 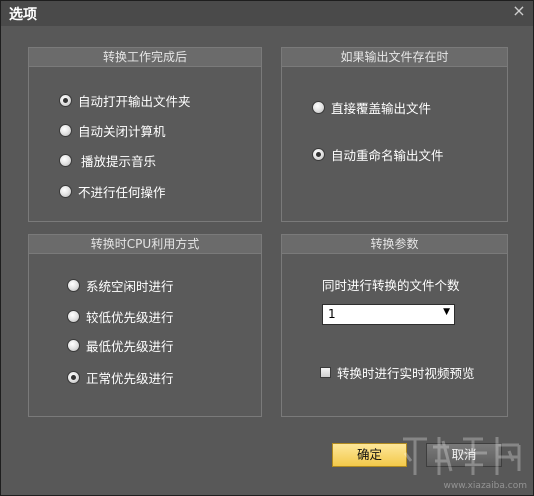 I want to click on radio-normal-priority: 正常优先级进行, so click(x=120, y=377).